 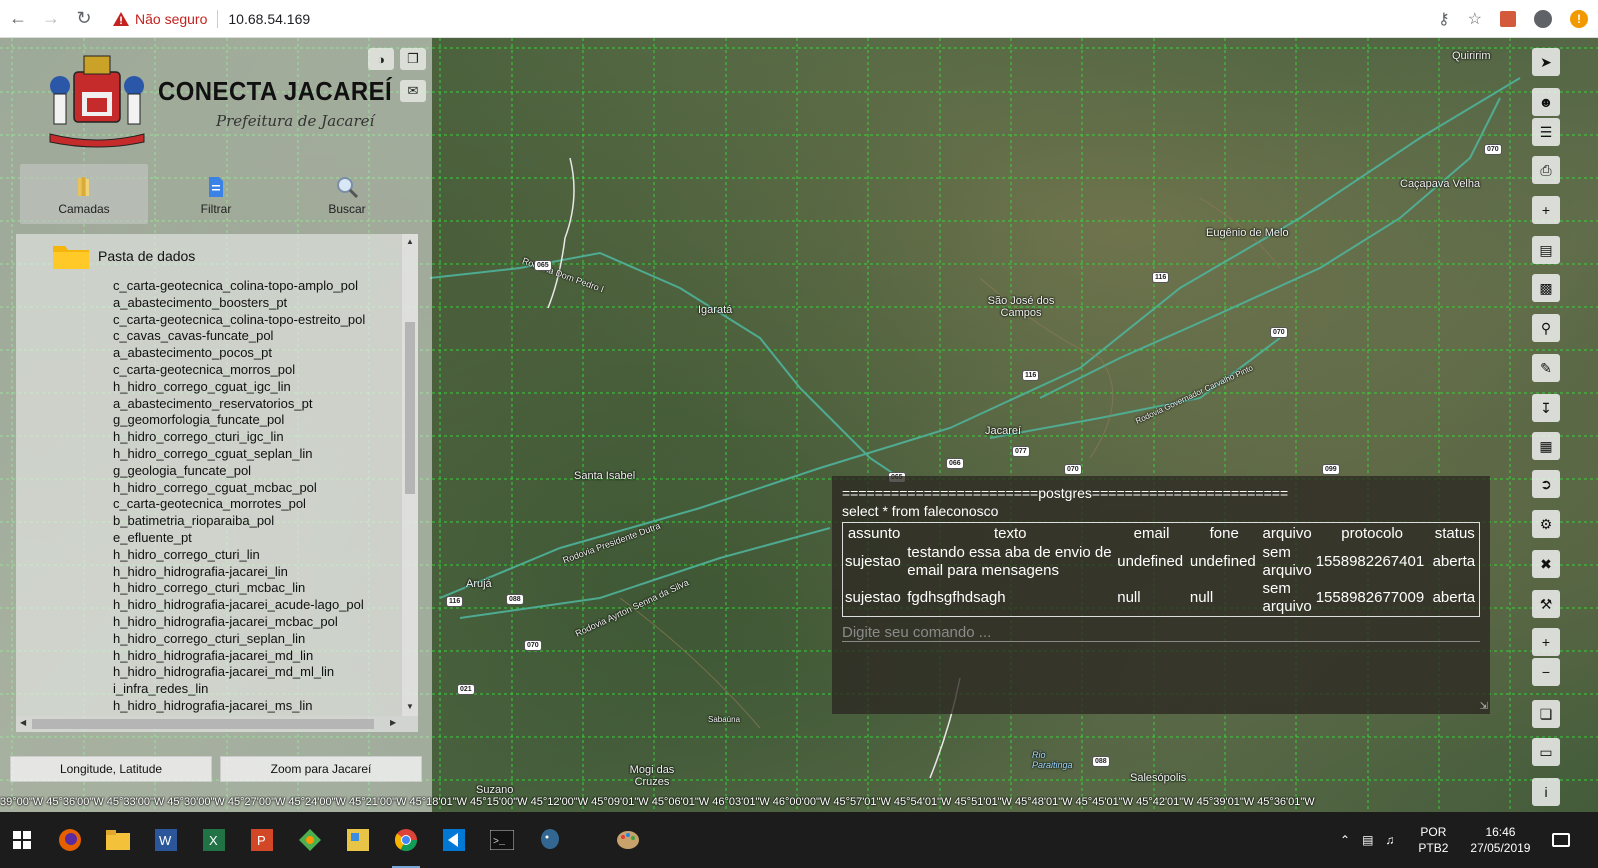 I want to click on layer-item: c_carta-geotecnica_morros_pol, so click(x=239, y=370).